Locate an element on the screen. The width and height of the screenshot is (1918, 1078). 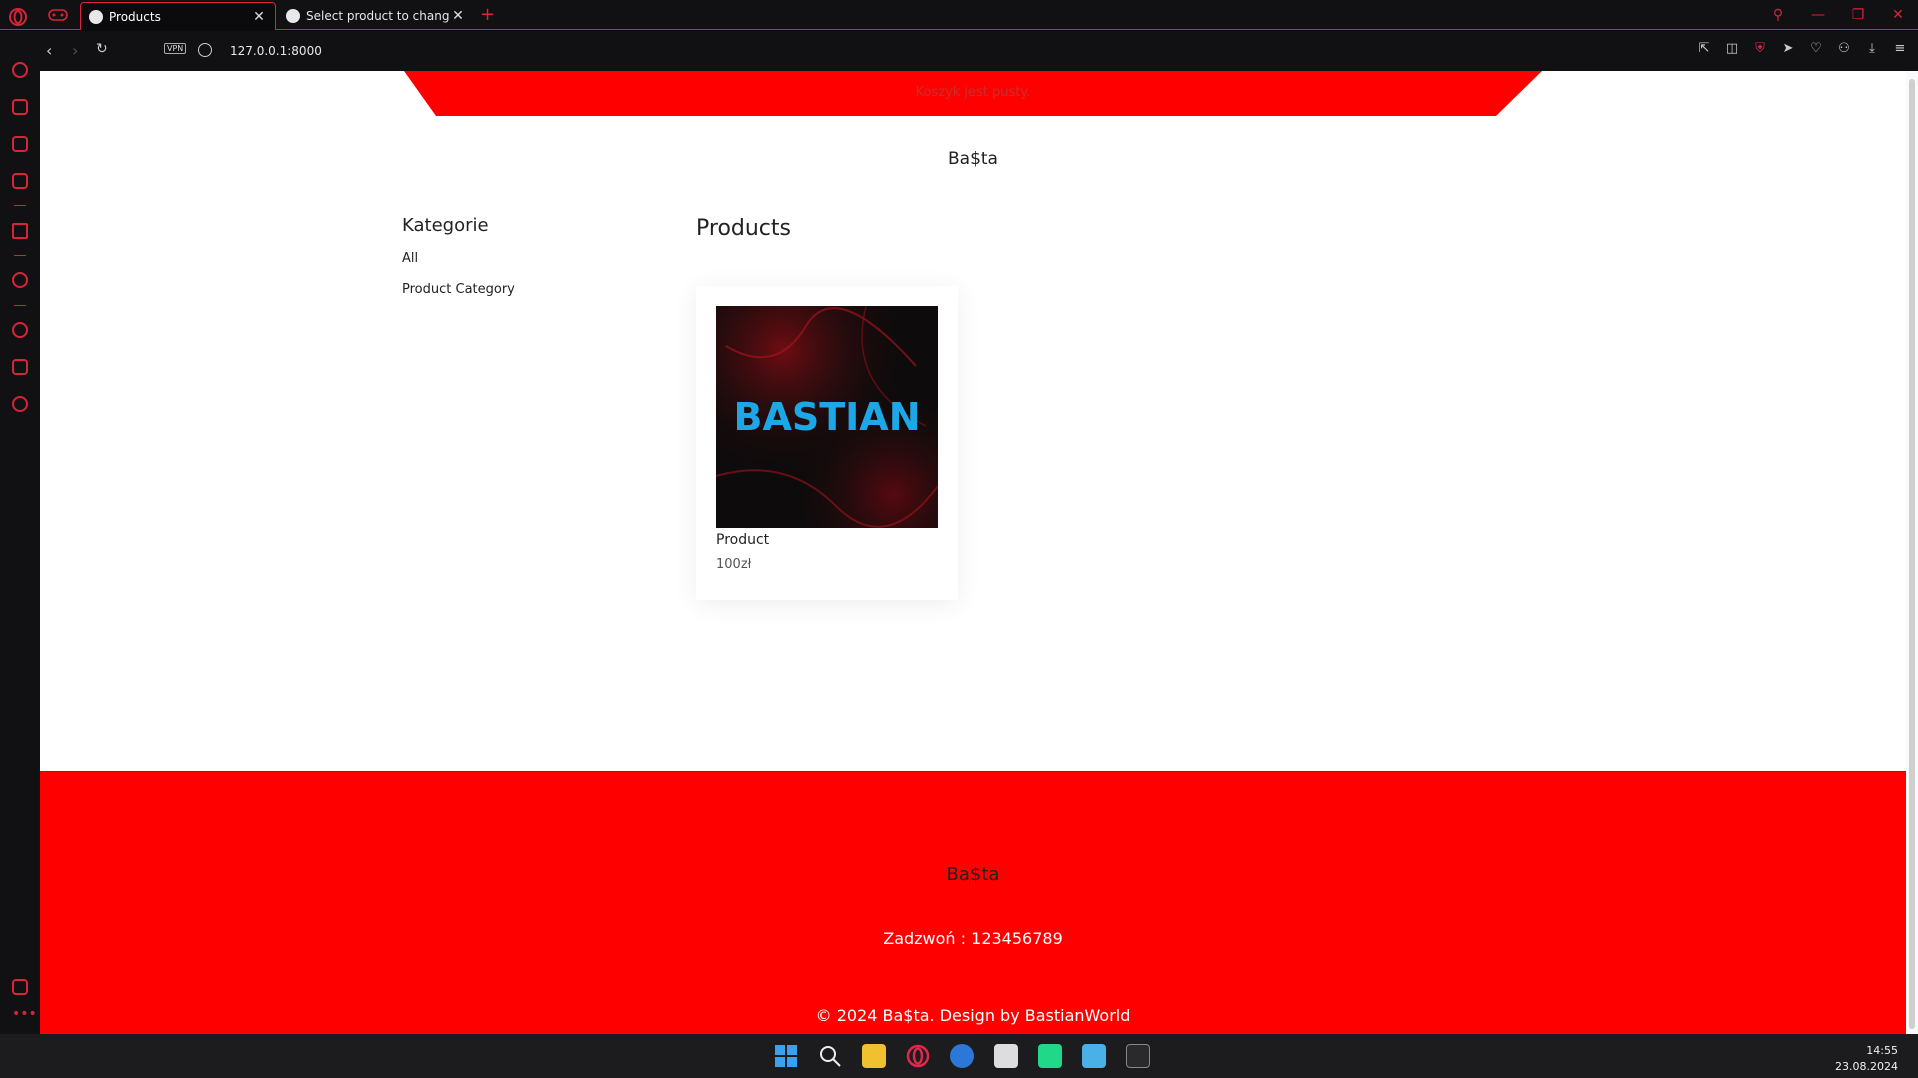
calendar-icon is located at coordinates (20, 181).